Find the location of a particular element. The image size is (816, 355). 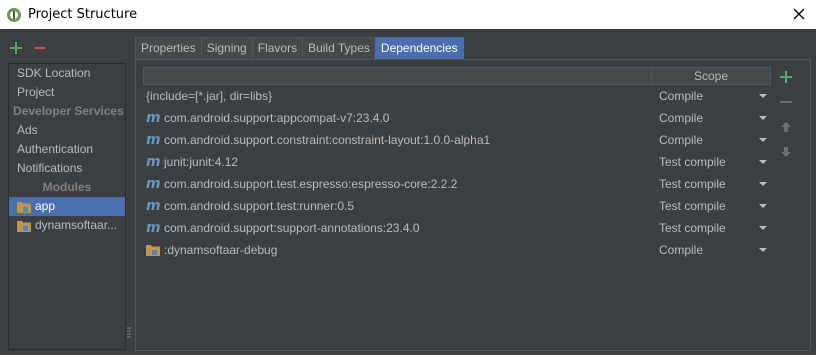

splitter-handle is located at coordinates (129, 333).